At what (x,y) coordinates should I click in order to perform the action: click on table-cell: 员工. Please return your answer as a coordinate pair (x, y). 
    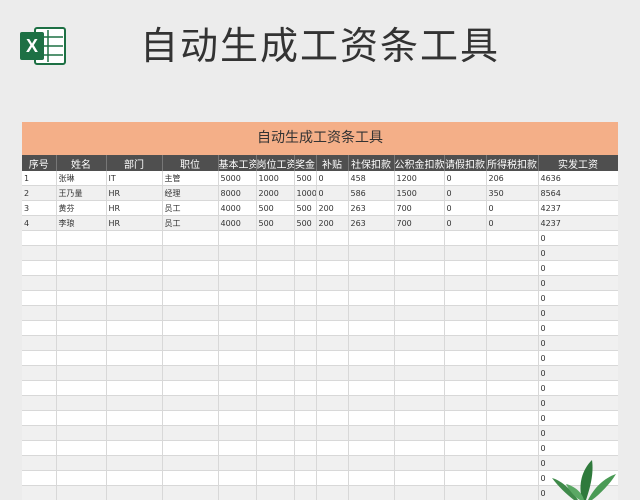
    Looking at the image, I should click on (190, 223).